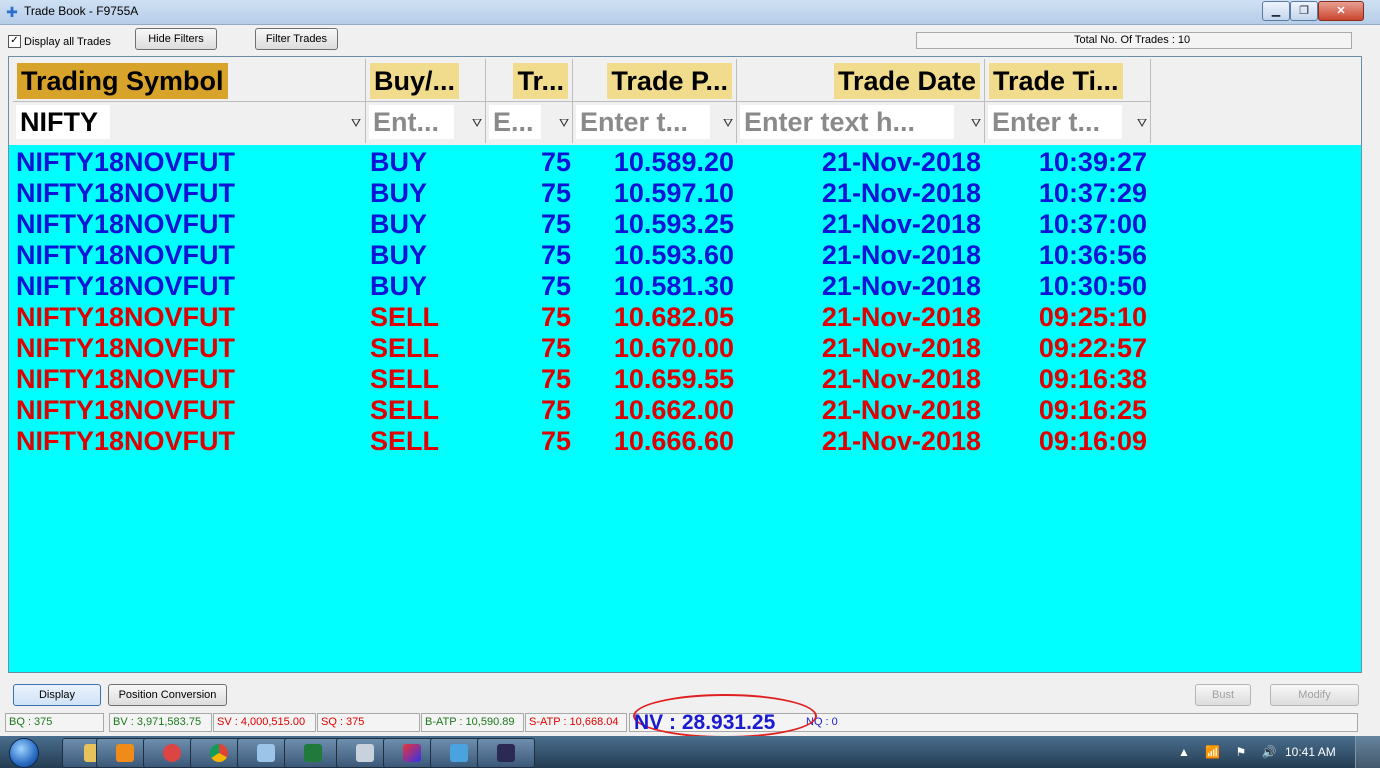  I want to click on cell-time: 09:16:25, so click(1092, 410).